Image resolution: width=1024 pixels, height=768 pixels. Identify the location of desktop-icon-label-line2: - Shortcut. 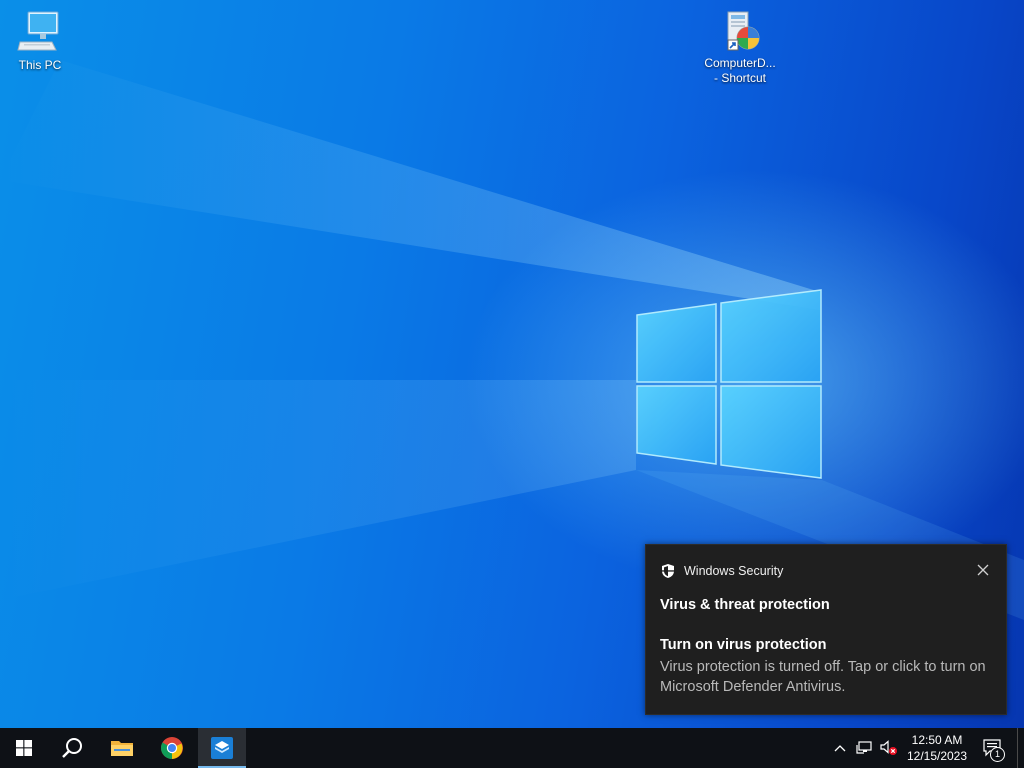
(740, 78).